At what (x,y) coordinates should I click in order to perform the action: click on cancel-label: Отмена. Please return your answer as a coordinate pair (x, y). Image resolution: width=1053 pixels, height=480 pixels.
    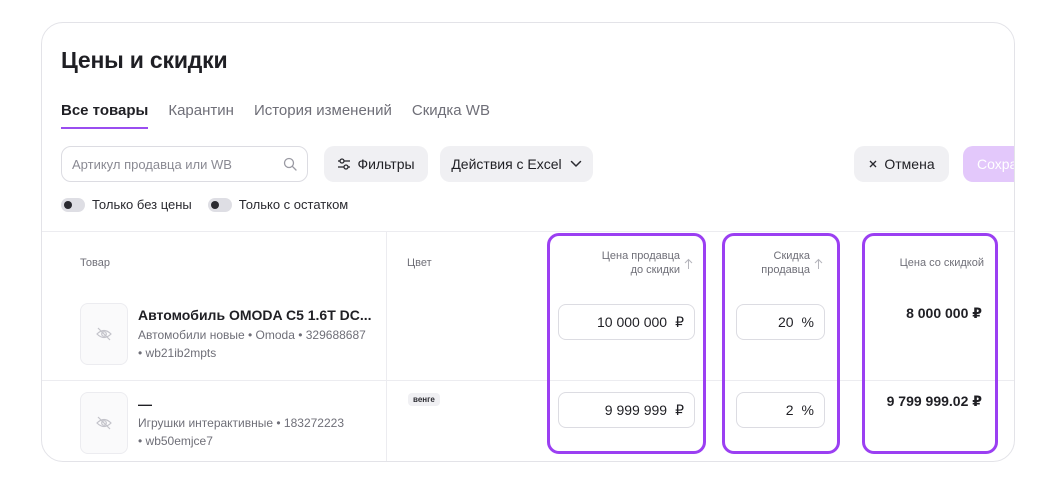
    Looking at the image, I should click on (909, 164).